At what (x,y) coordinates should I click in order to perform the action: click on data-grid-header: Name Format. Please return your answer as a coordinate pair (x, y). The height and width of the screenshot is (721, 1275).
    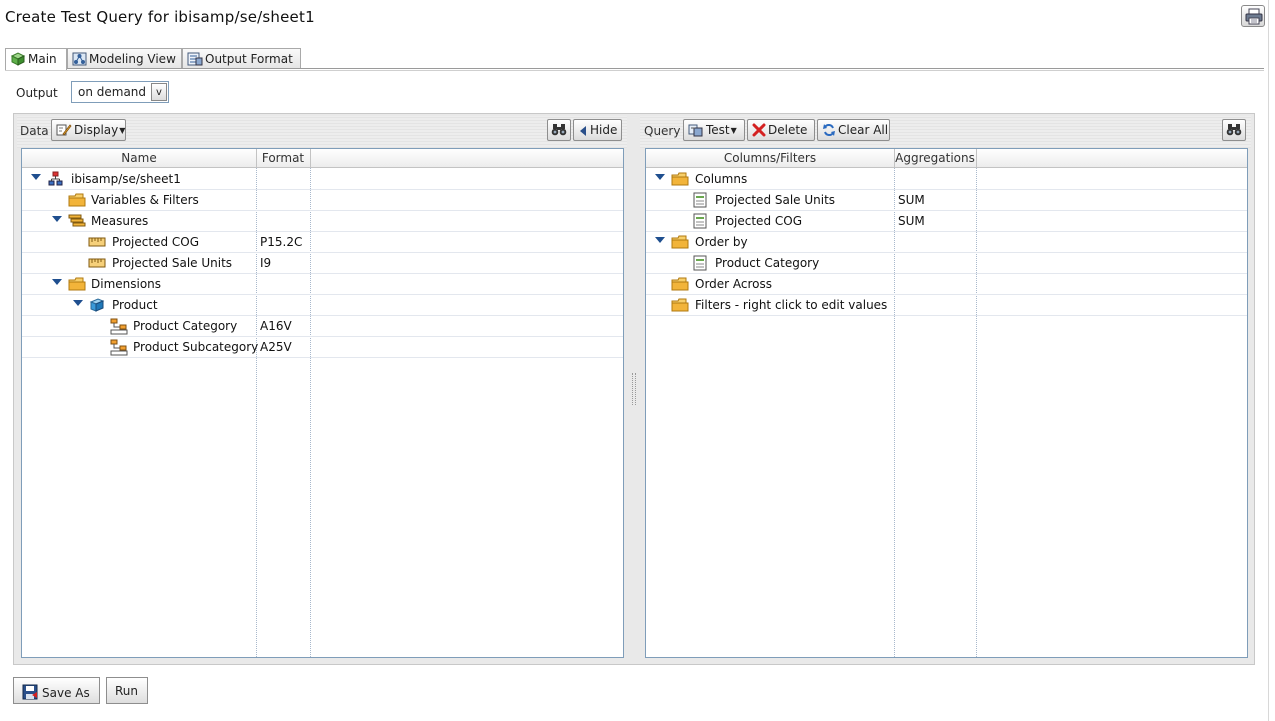
    Looking at the image, I should click on (322, 158).